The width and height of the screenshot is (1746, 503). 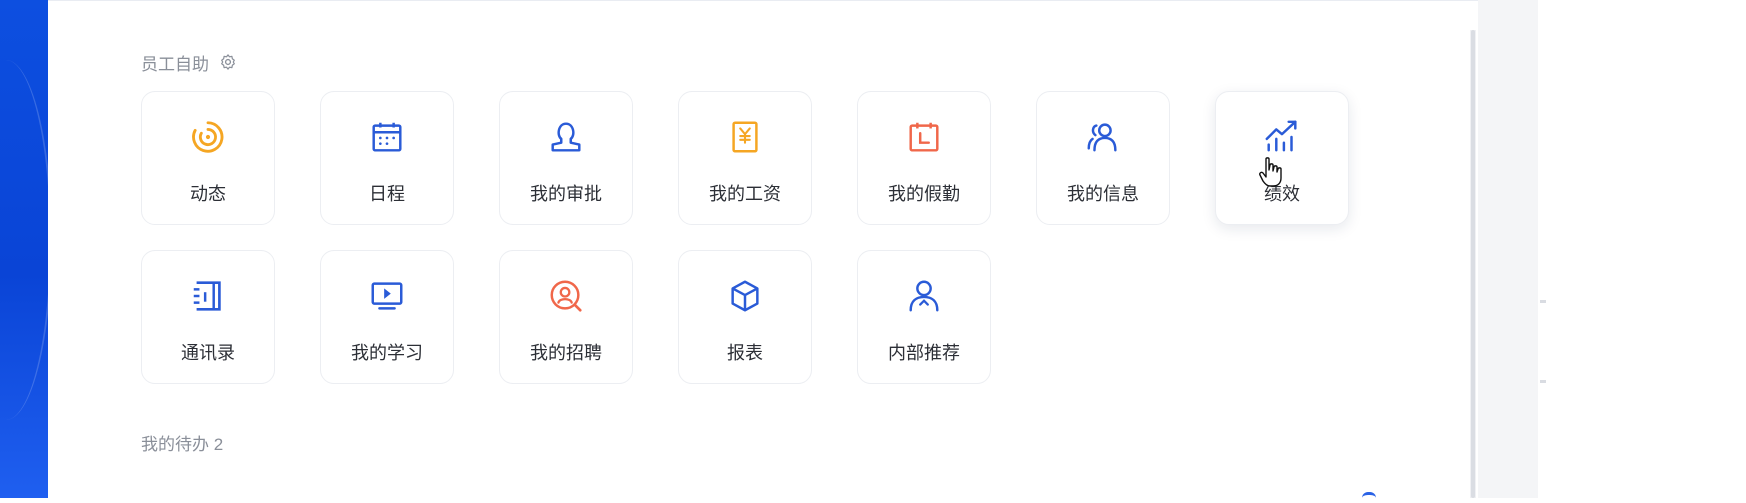 What do you see at coordinates (1508, 249) in the screenshot?
I see `right-panel` at bounding box center [1508, 249].